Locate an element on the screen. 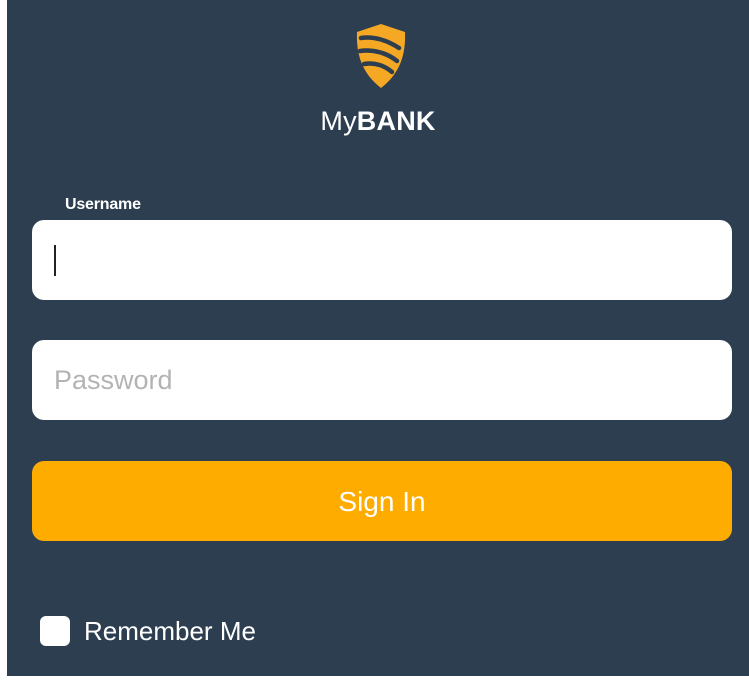  remember-me-checkbox is located at coordinates (55, 631).